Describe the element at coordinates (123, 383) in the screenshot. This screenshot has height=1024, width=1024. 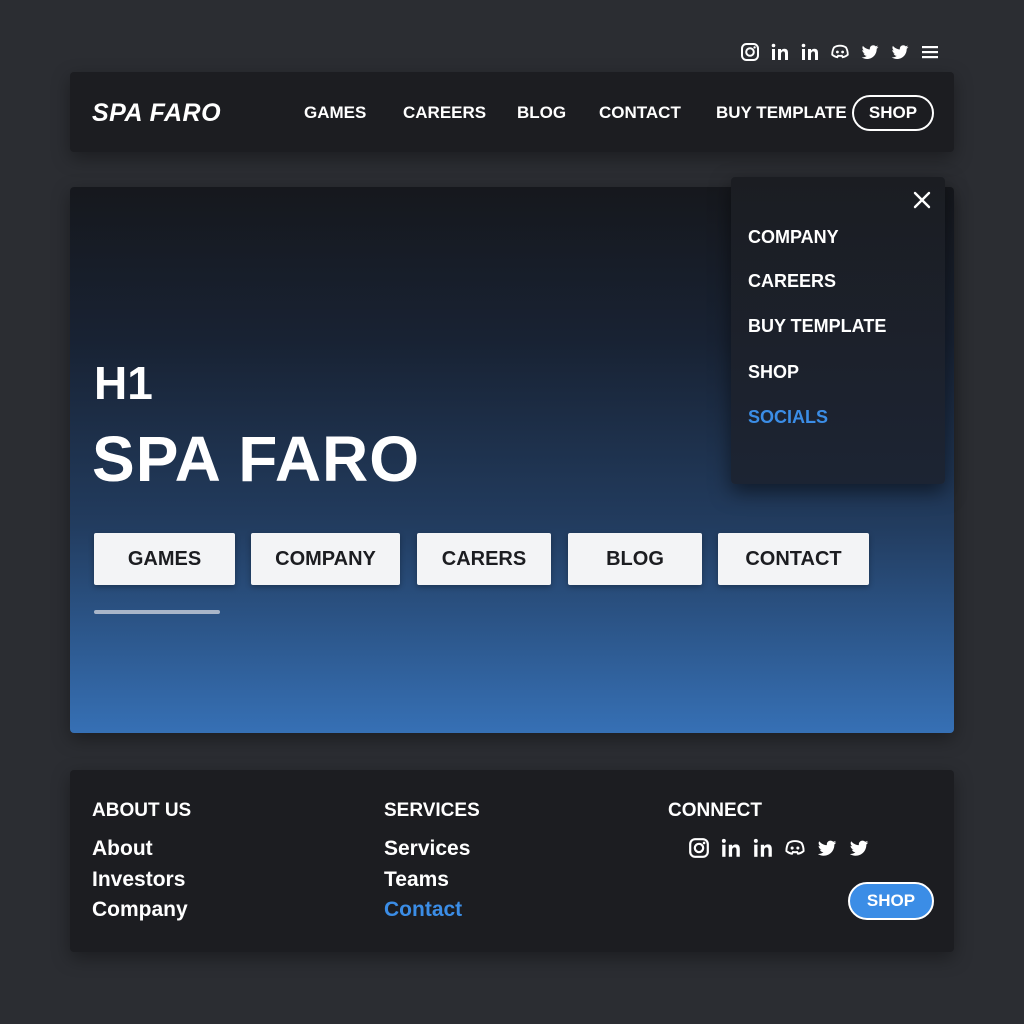
I see `hero-heading-label: H1` at that location.